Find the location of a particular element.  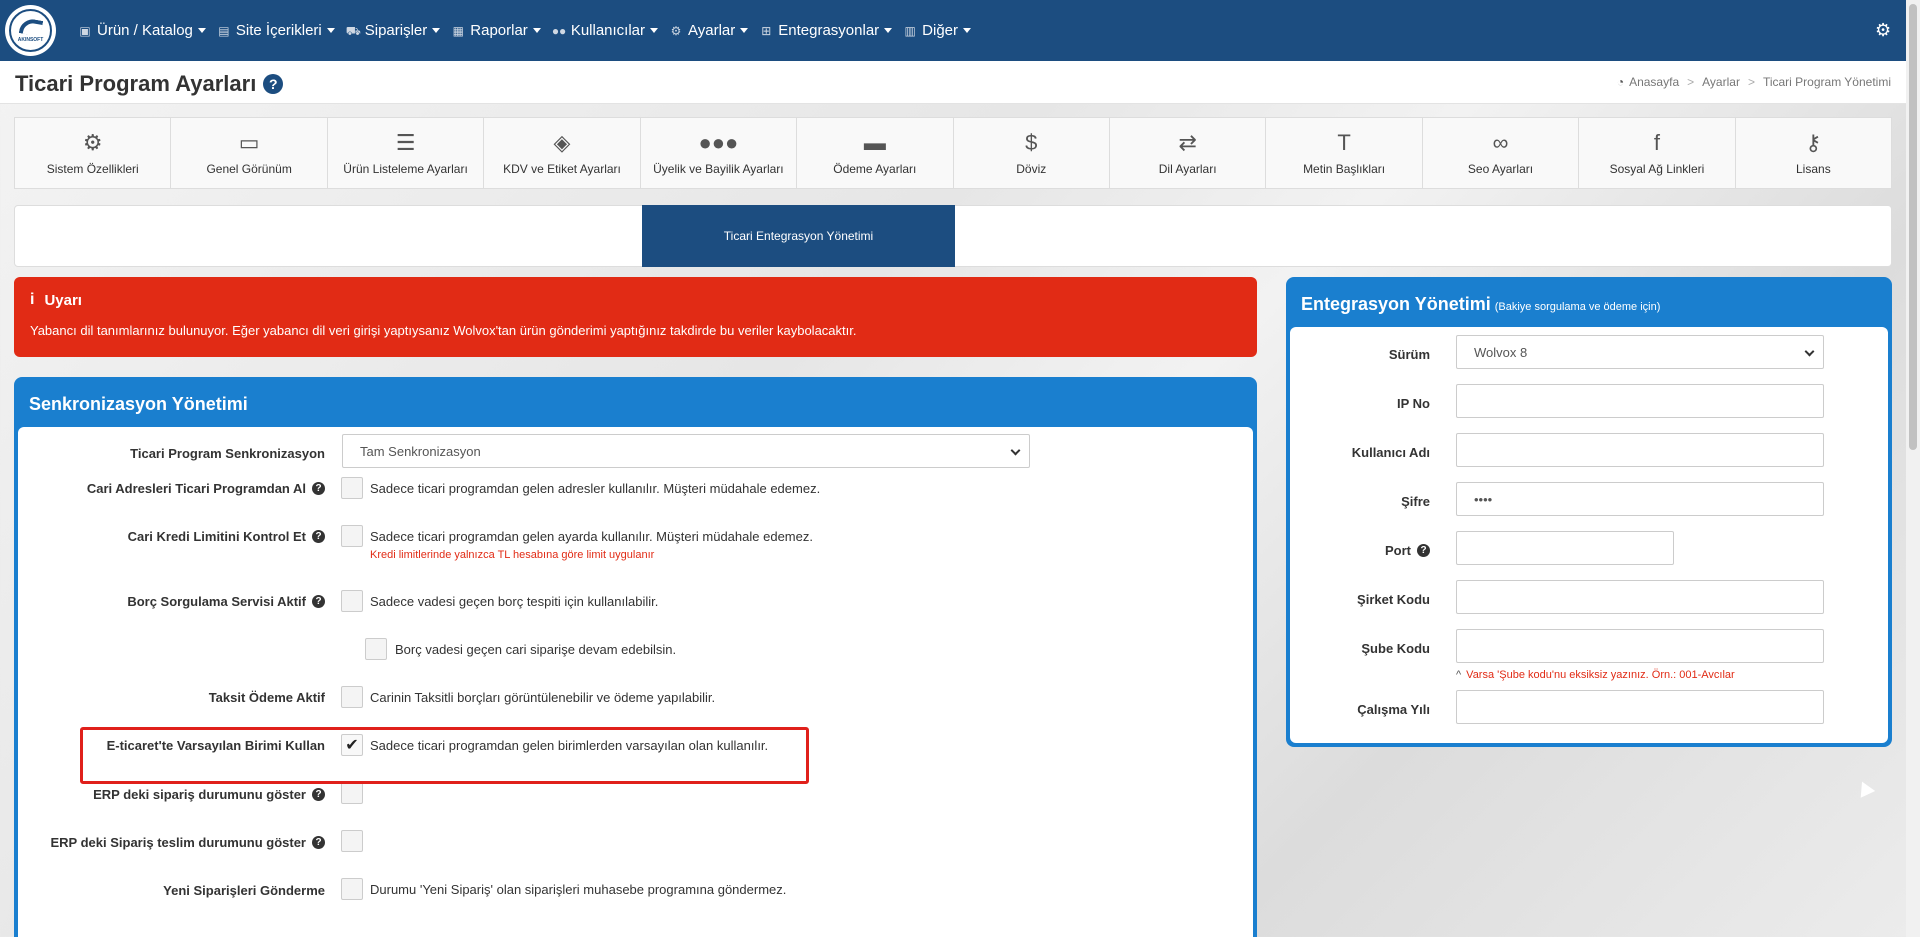

tab-sistem-ozellikleri: ⚙ Sistem Özellikleri is located at coordinates (93, 153).